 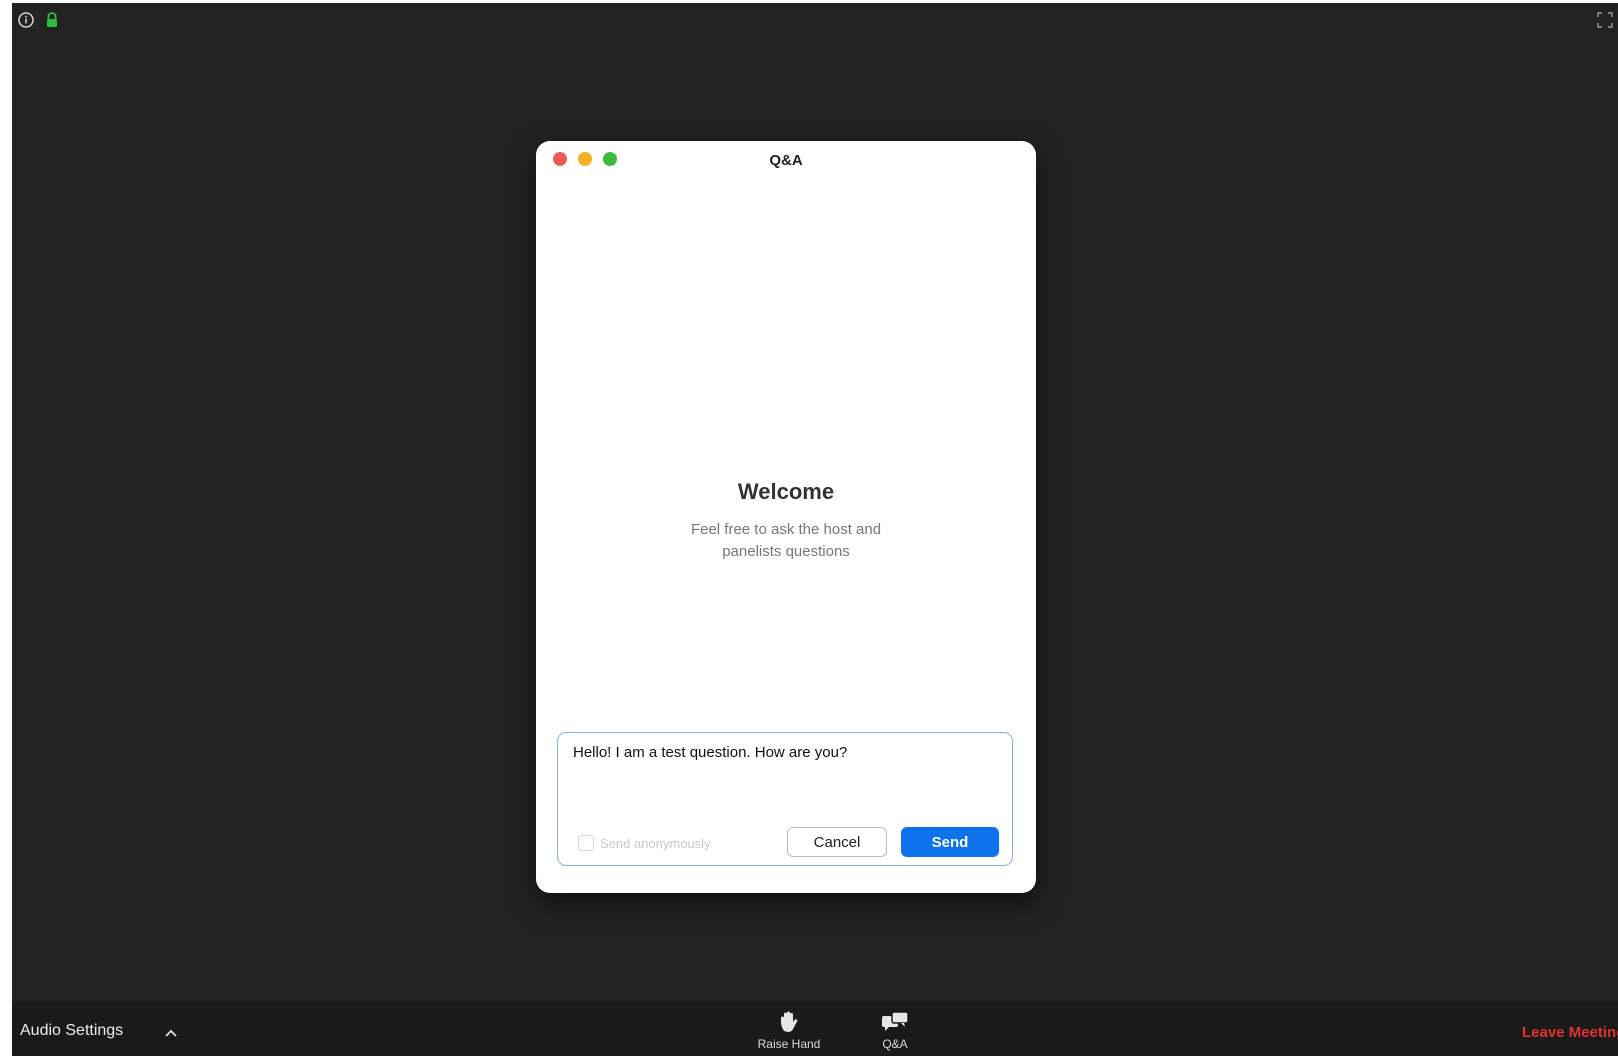 I want to click on raise-hand-button: Raise Hand, so click(x=789, y=1030).